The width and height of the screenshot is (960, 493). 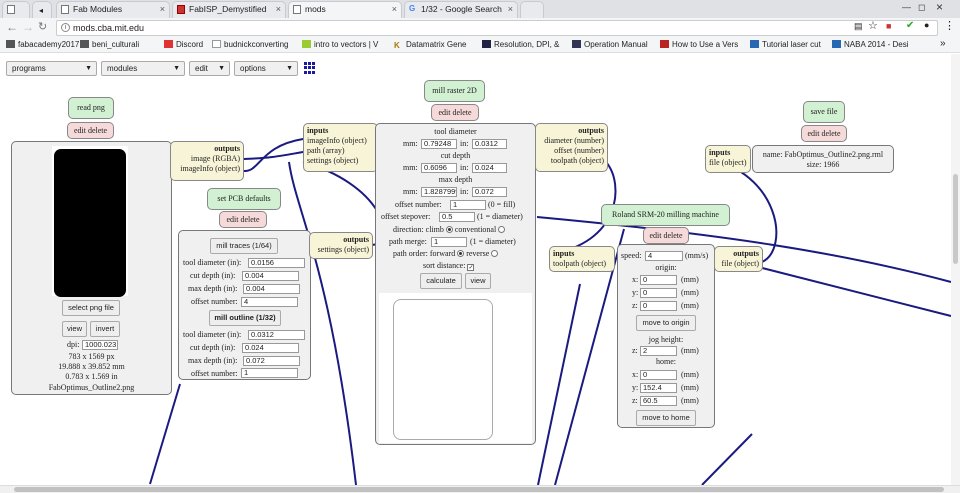 What do you see at coordinates (245, 318) in the screenshot?
I see `mill-outline-button: mill outline (1/32)` at bounding box center [245, 318].